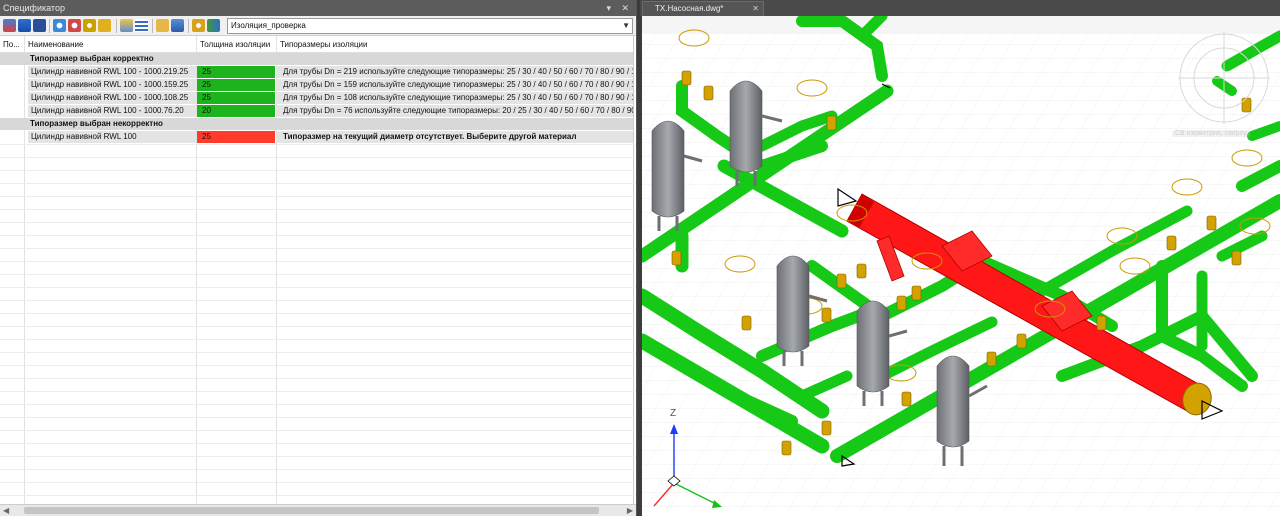  I want to click on row-name: Цилиндр навивной RWL 100, so click(112, 137).